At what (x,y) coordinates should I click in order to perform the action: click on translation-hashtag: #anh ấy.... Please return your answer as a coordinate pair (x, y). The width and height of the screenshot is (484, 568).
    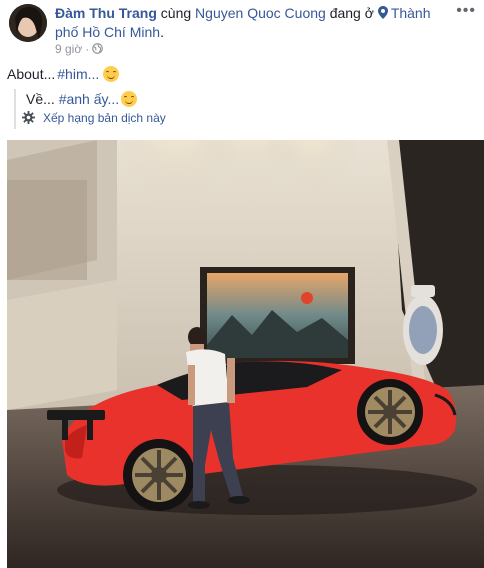
    Looking at the image, I should click on (89, 99).